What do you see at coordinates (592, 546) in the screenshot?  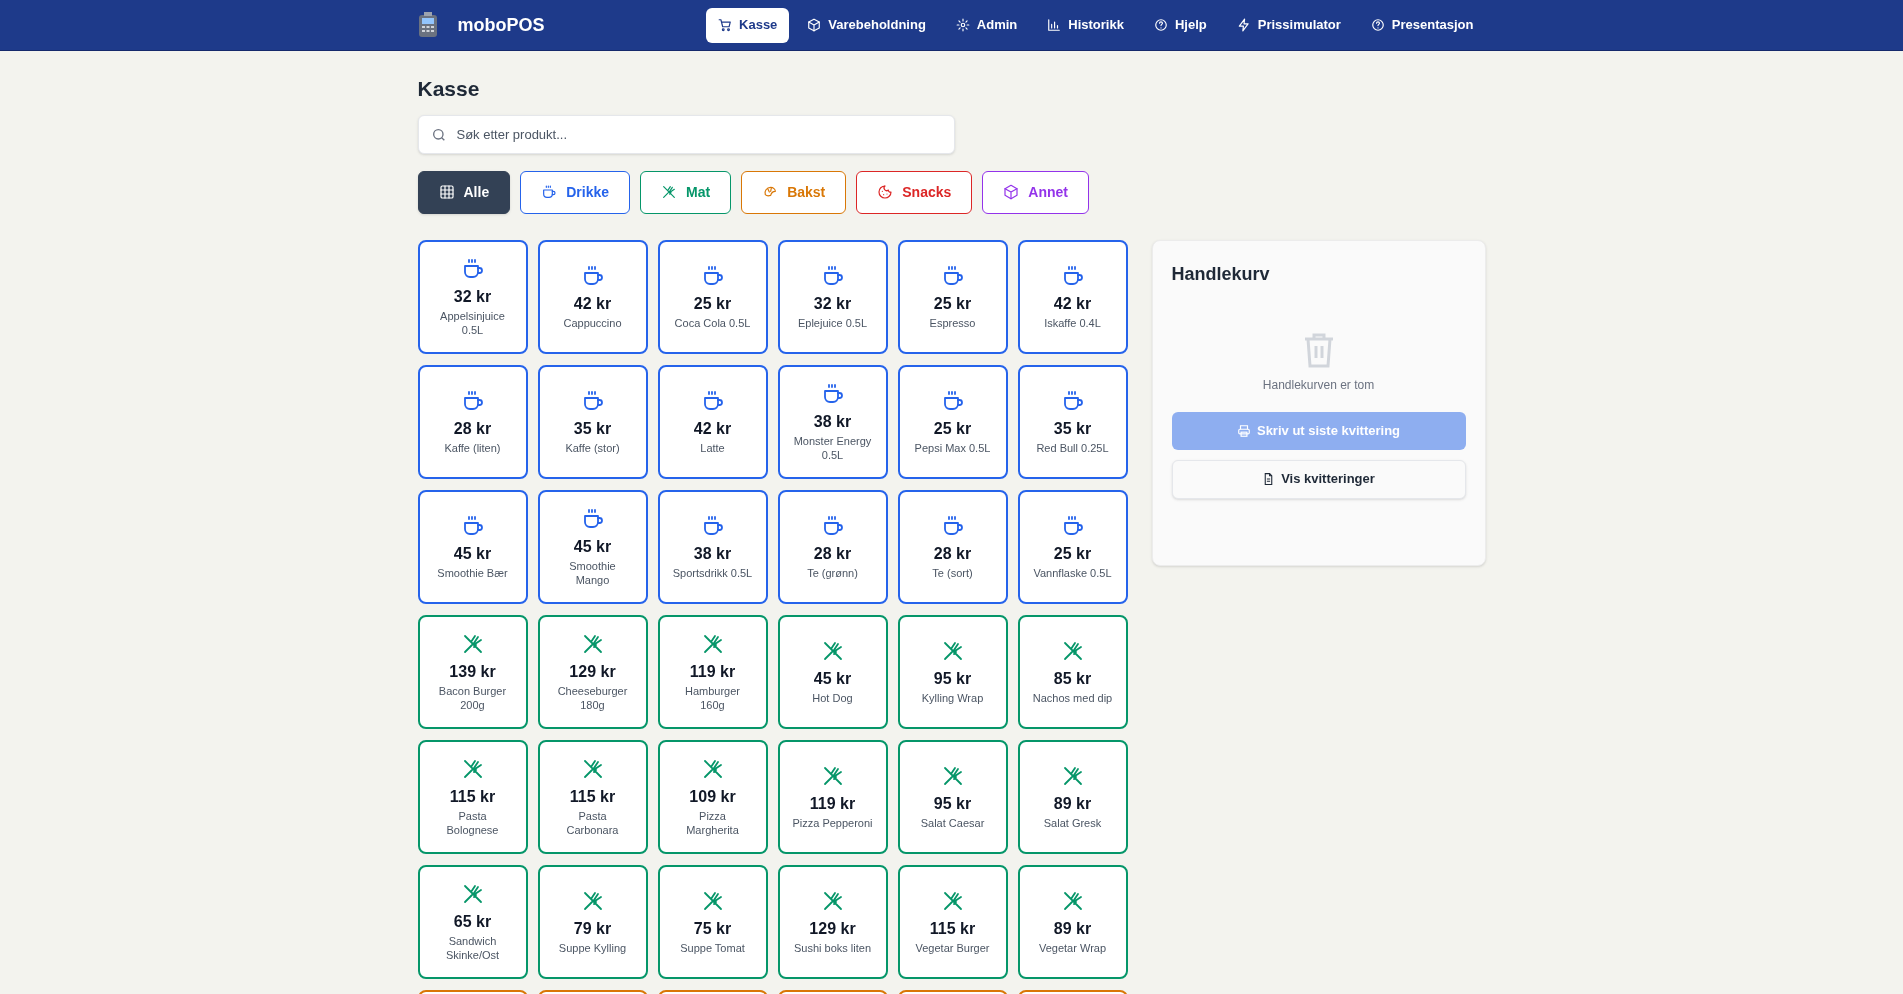 I see `product-card: 45 kr Smoothie Mango` at bounding box center [592, 546].